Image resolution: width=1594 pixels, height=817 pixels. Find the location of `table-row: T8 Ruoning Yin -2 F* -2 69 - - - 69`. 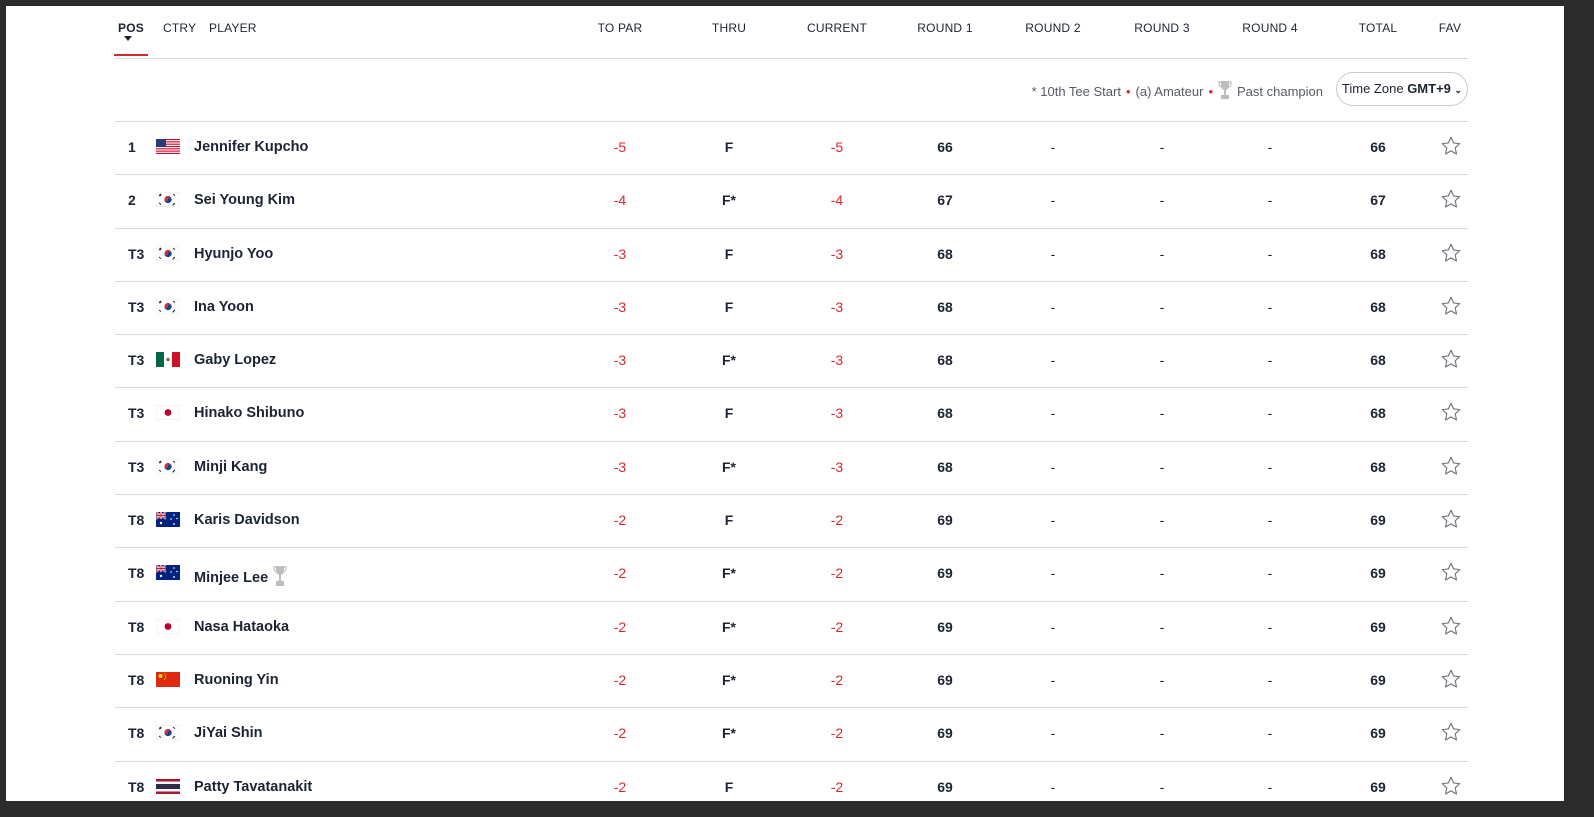

table-row: T8 Ruoning Yin -2 F* -2 69 - - - 69 is located at coordinates (791, 682).